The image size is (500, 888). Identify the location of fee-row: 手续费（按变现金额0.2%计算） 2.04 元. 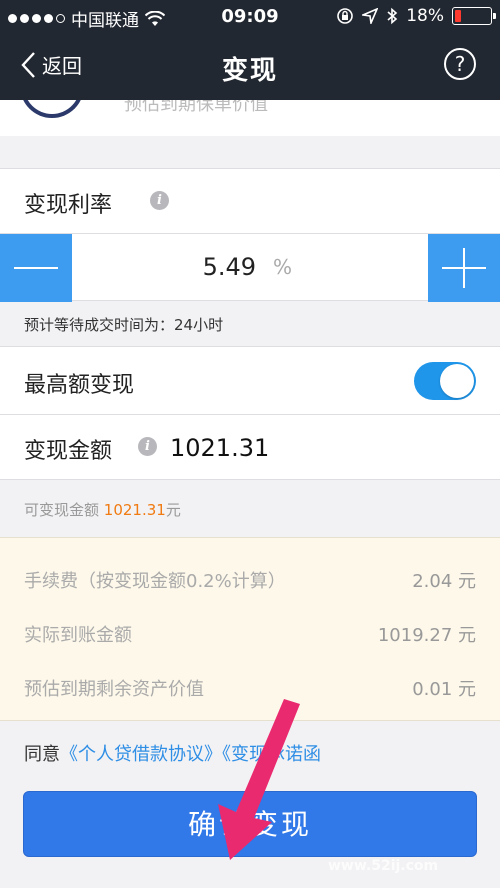
(250, 578).